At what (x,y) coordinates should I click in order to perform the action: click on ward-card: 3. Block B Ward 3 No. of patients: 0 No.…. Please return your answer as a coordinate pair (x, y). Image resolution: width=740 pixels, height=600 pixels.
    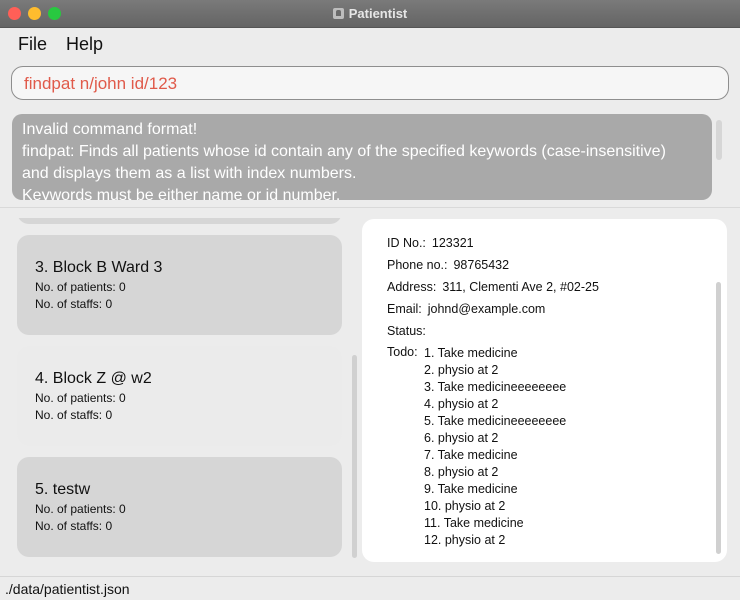
    Looking at the image, I should click on (179, 285).